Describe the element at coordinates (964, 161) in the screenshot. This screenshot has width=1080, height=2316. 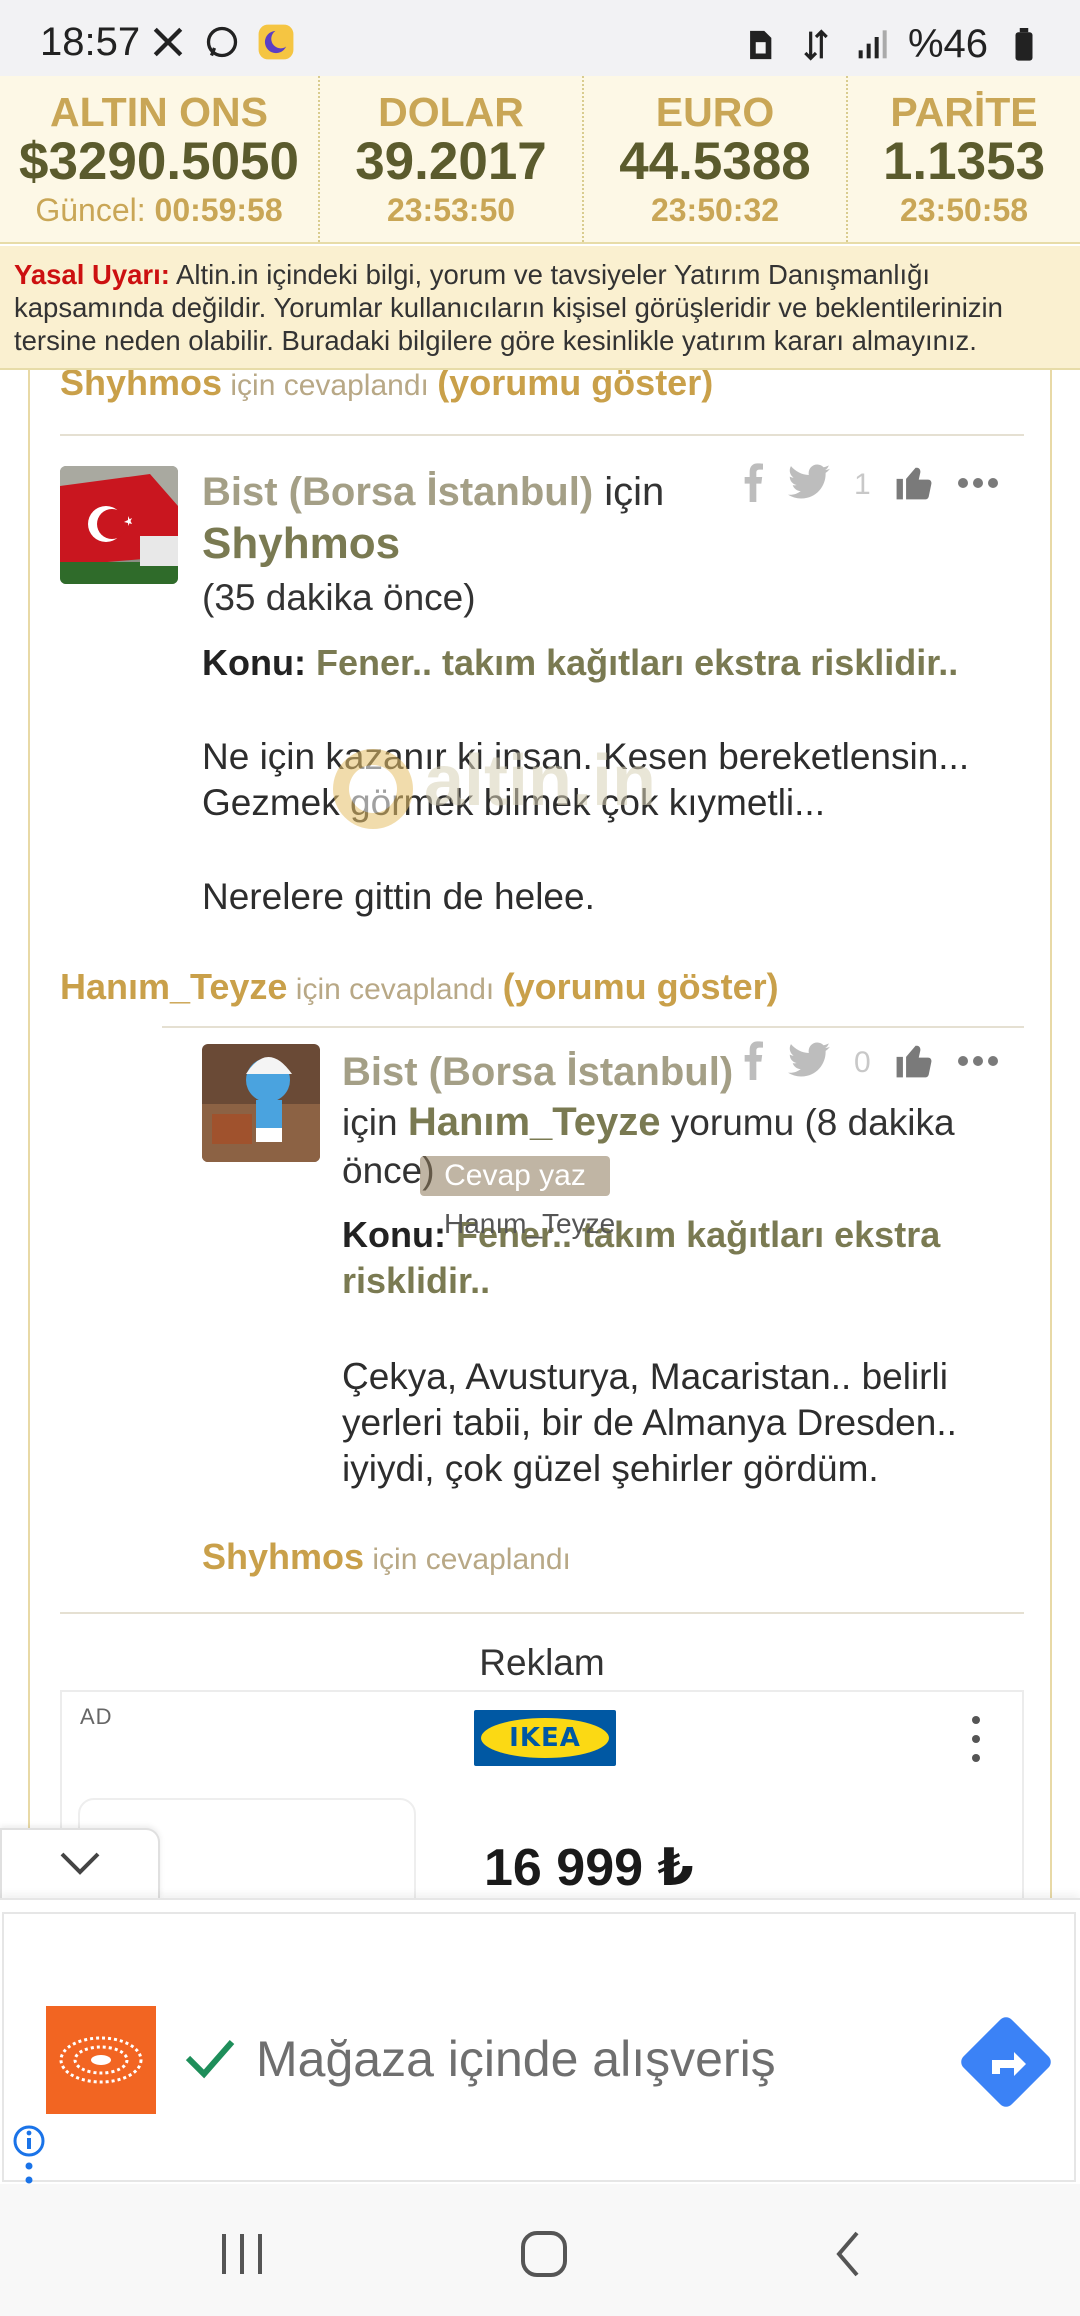
I see `ticker-value: 1.1353` at that location.